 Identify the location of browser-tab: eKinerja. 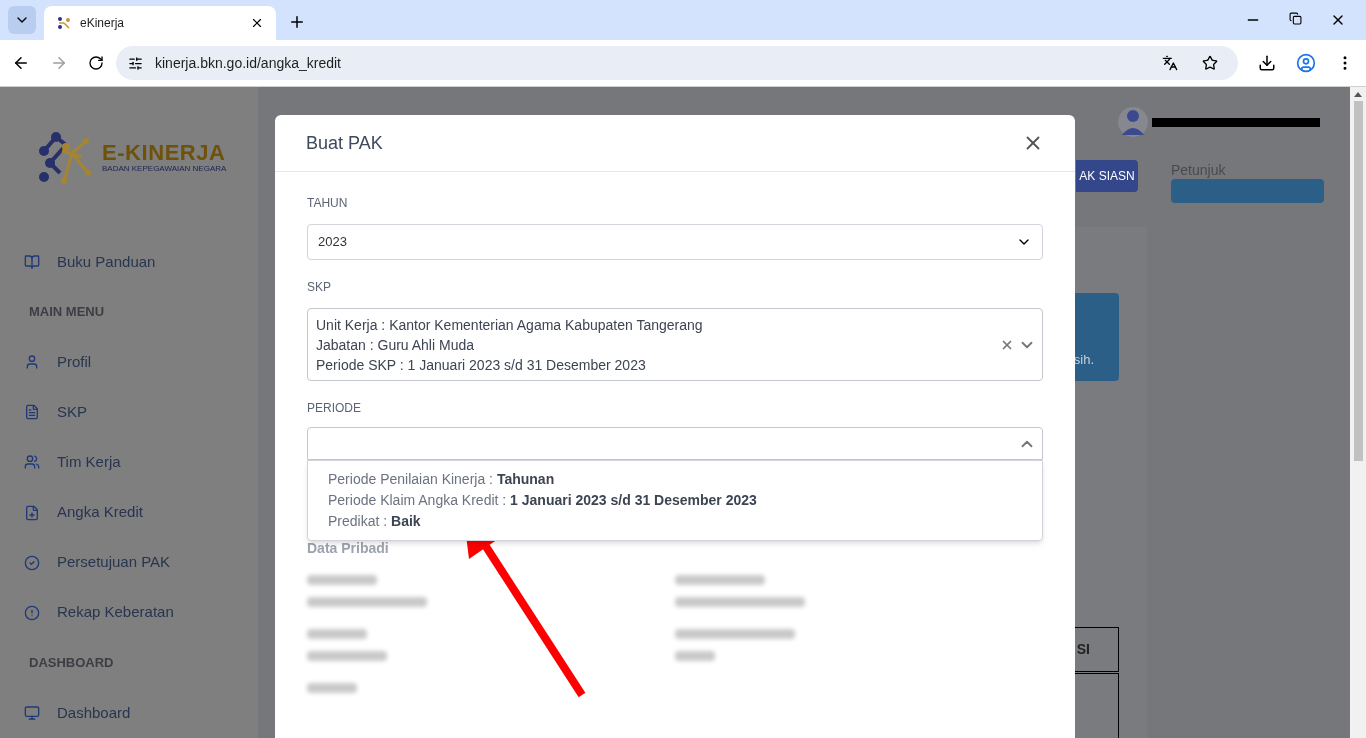
(160, 23).